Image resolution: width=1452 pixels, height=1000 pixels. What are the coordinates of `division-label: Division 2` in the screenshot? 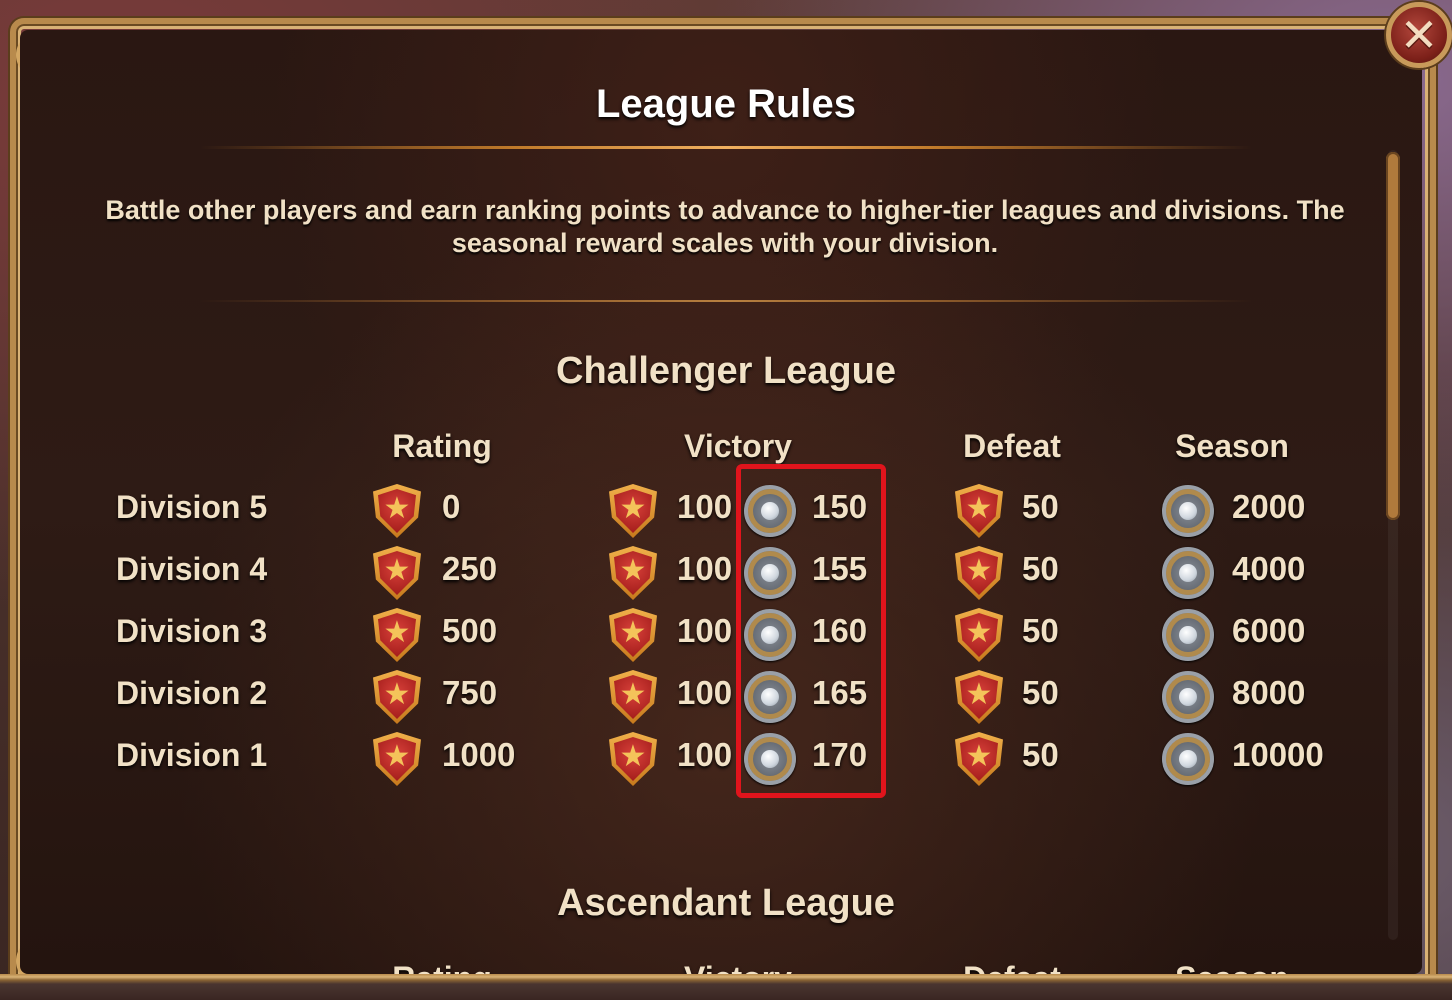 It's located at (192, 693).